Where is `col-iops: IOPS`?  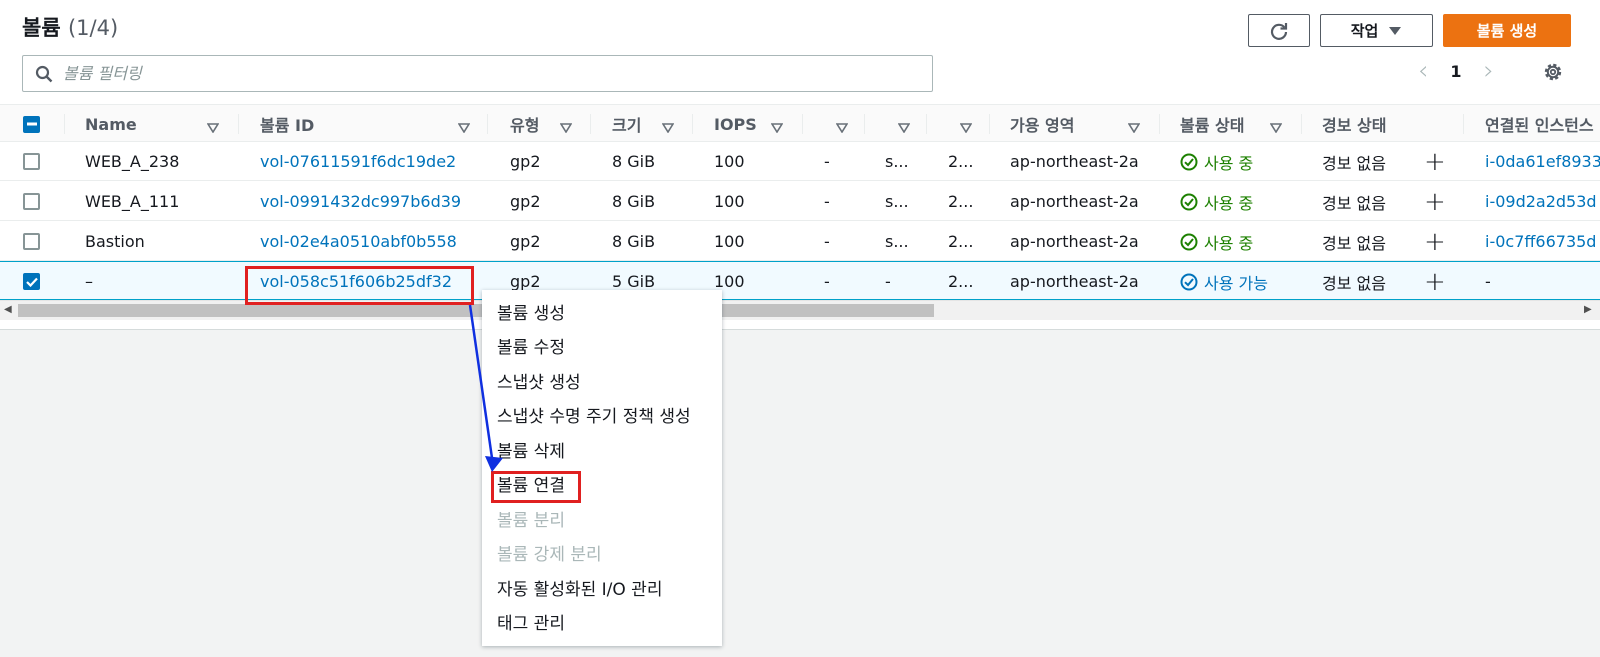 col-iops: IOPS is located at coordinates (735, 124).